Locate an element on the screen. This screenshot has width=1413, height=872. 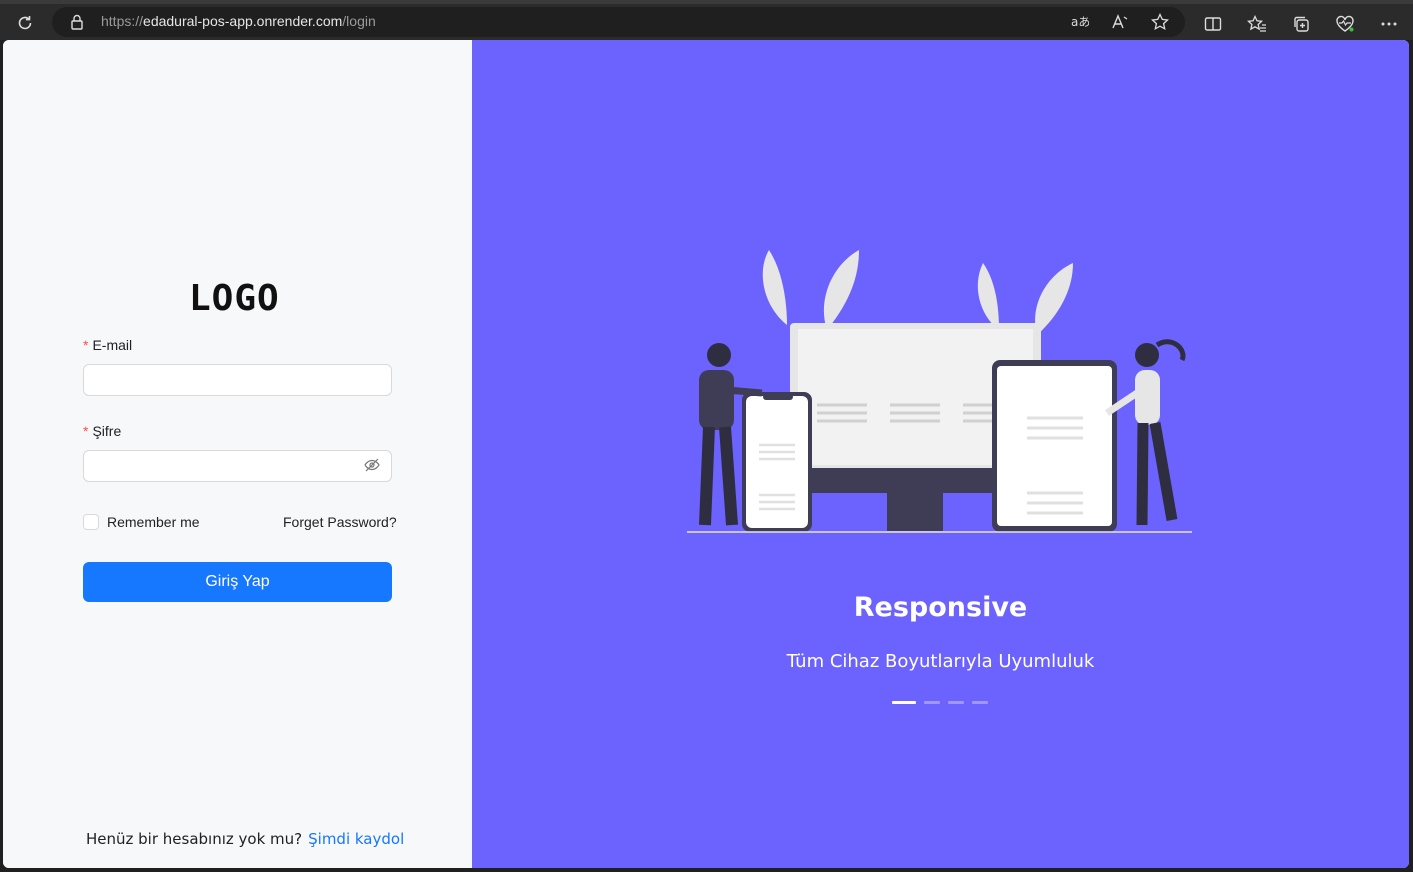
favorites-icon is located at coordinates (1257, 24).